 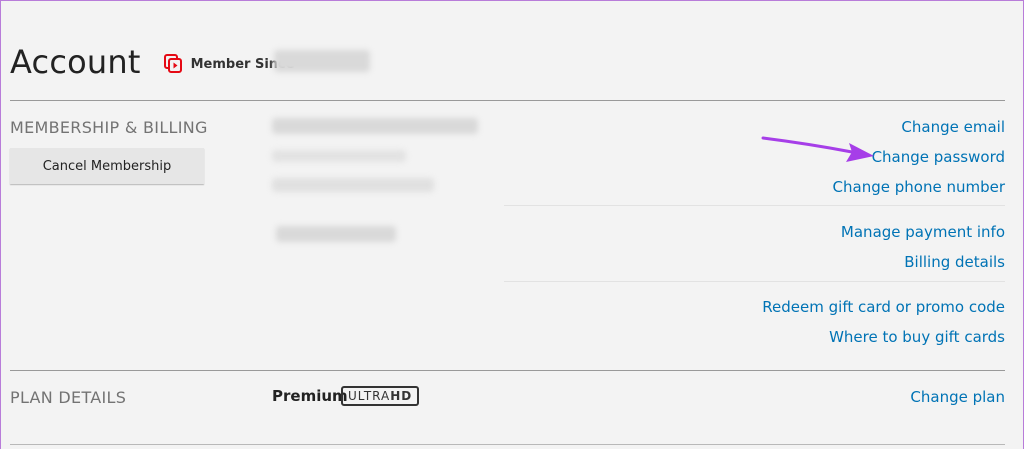 What do you see at coordinates (336, 234) in the screenshot?
I see `payment-method-redacted` at bounding box center [336, 234].